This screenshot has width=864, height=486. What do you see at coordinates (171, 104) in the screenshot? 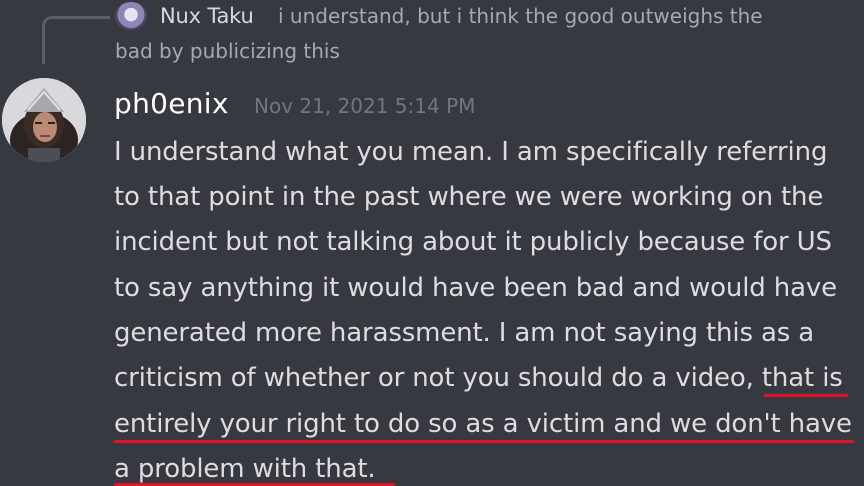
I see `message-author-name: ph0enix` at bounding box center [171, 104].